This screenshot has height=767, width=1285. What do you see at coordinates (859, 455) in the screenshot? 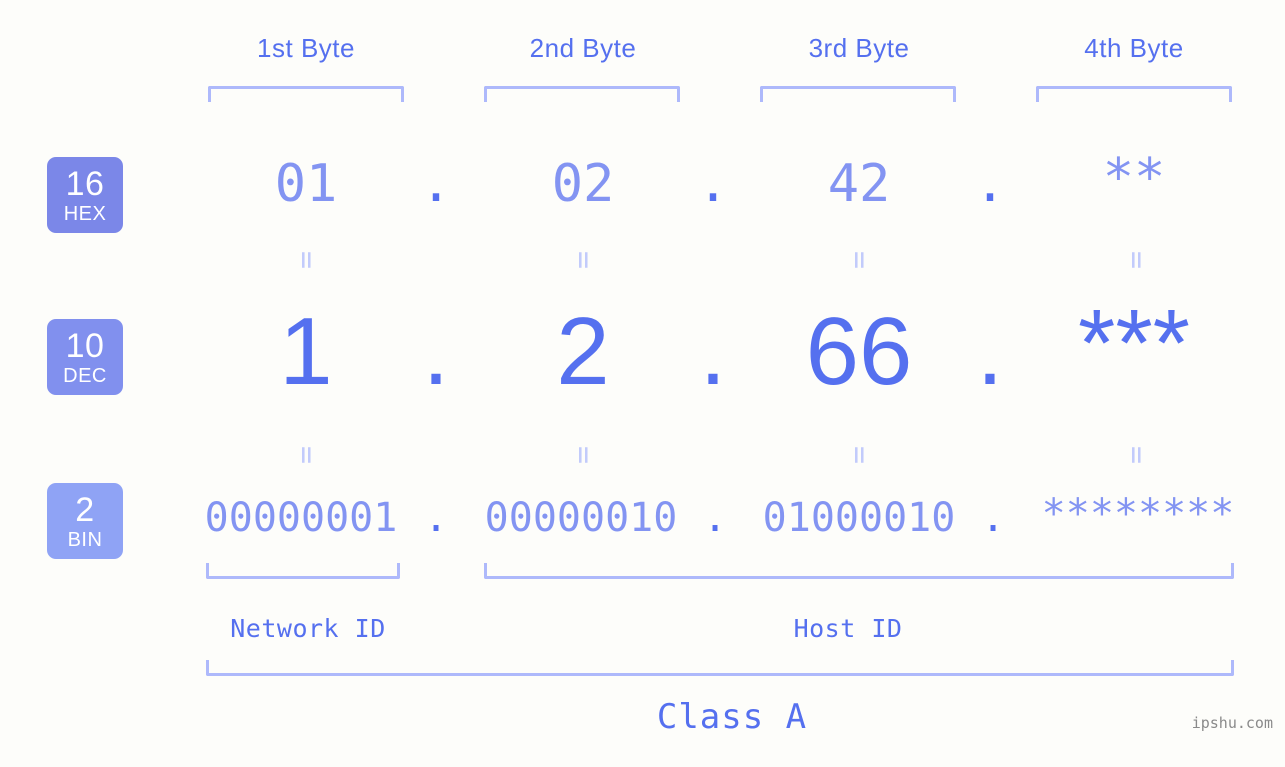
I see `equals-sign-dec-bin-3: =` at bounding box center [859, 455].